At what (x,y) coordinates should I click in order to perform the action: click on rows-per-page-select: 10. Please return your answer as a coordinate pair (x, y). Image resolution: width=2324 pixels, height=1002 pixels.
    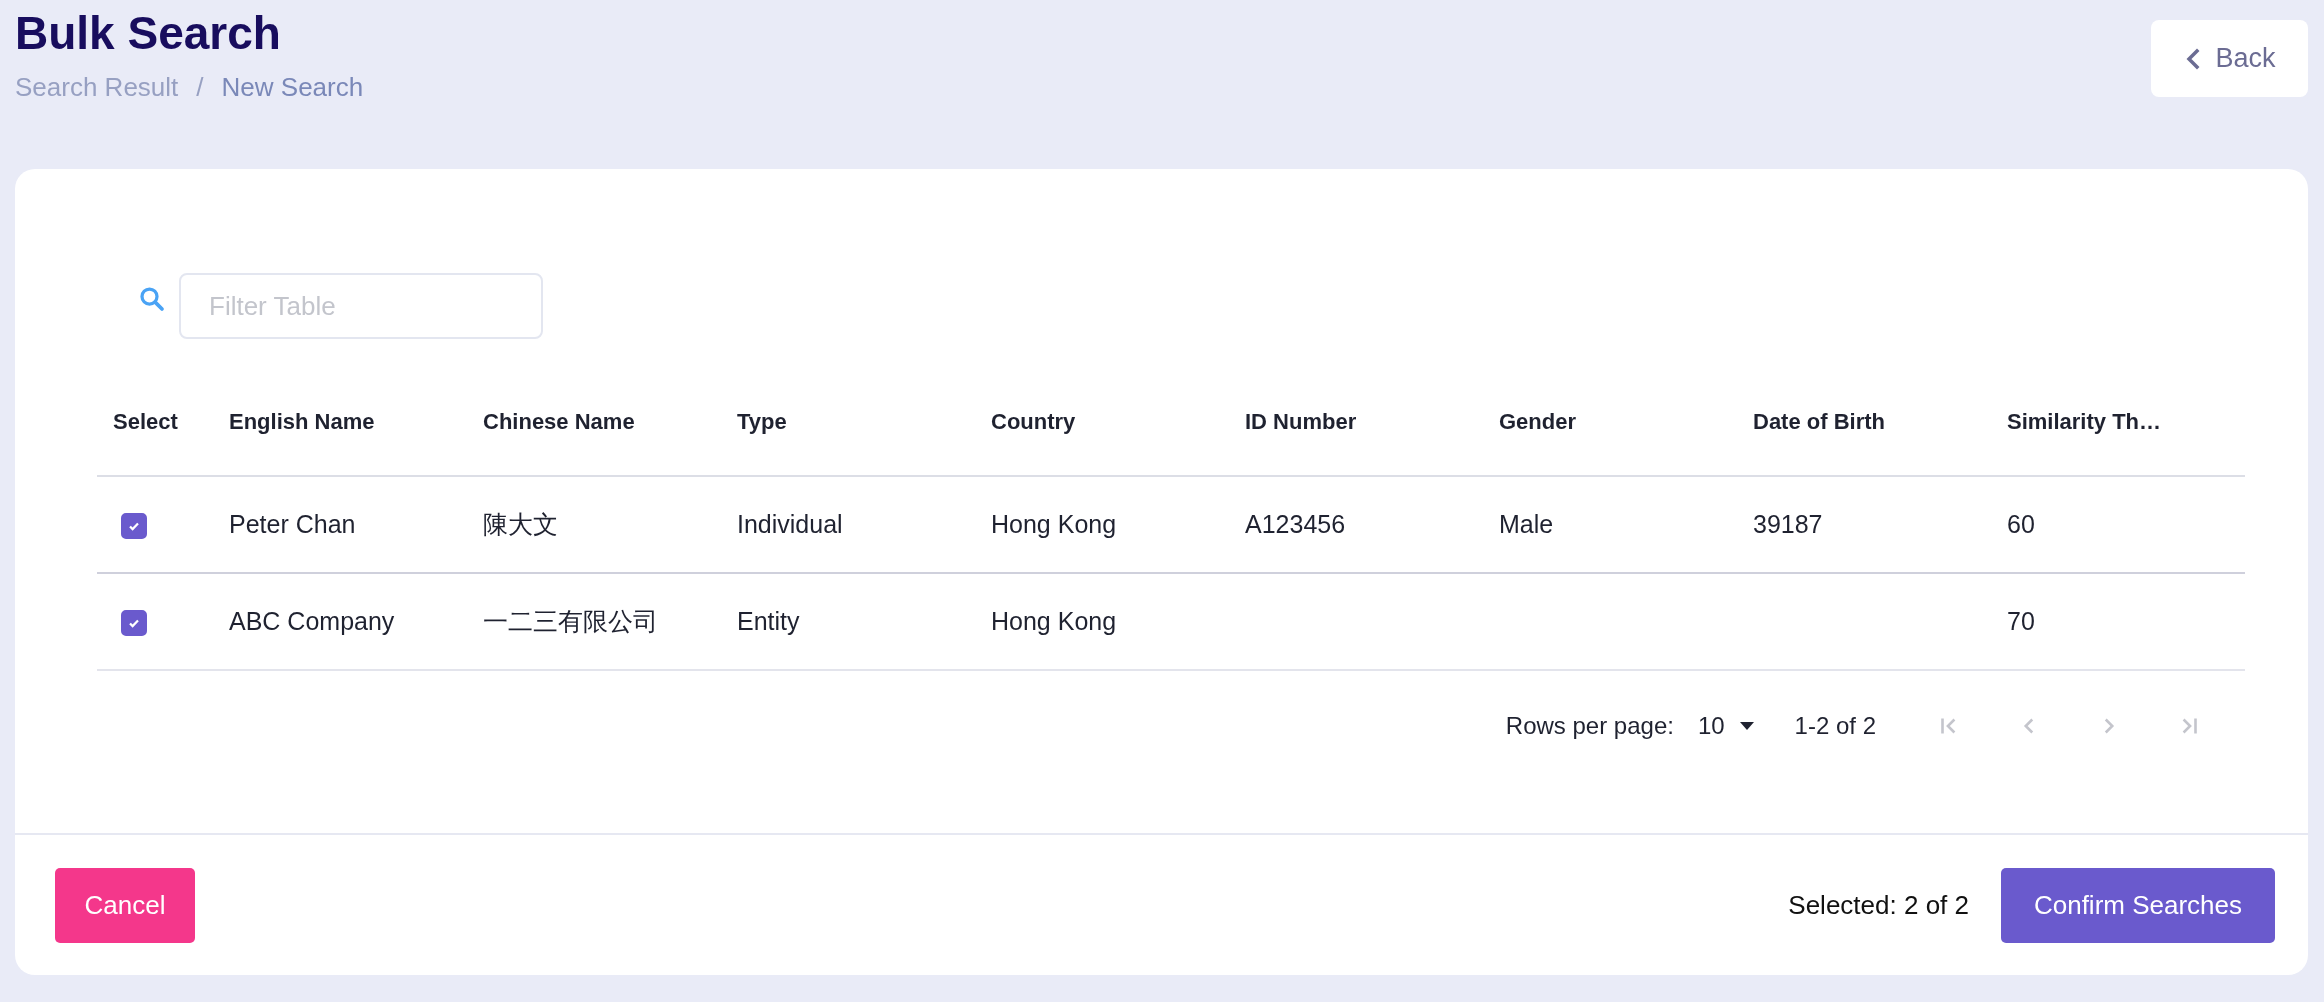
    Looking at the image, I should click on (1726, 726).